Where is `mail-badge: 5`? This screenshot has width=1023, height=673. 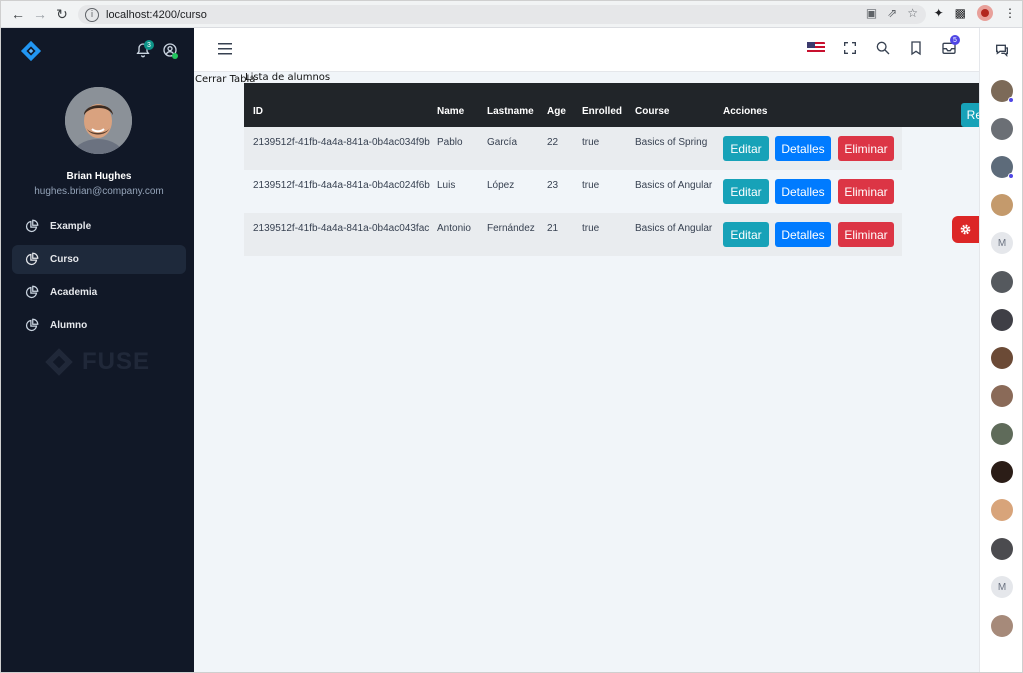
mail-badge: 5 is located at coordinates (955, 40).